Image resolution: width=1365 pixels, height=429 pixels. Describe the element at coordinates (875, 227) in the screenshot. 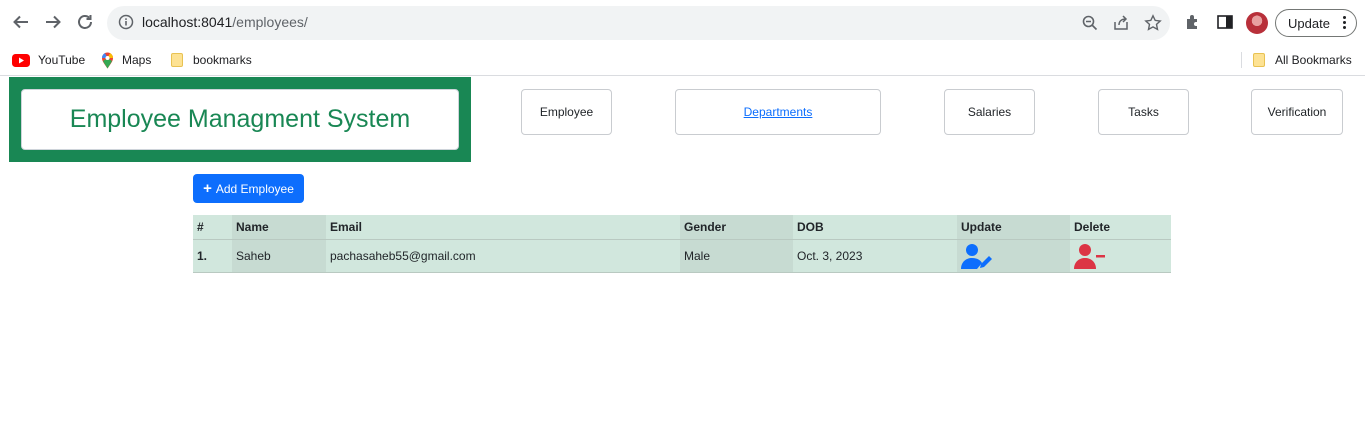

I see `header-dob: DOB` at that location.